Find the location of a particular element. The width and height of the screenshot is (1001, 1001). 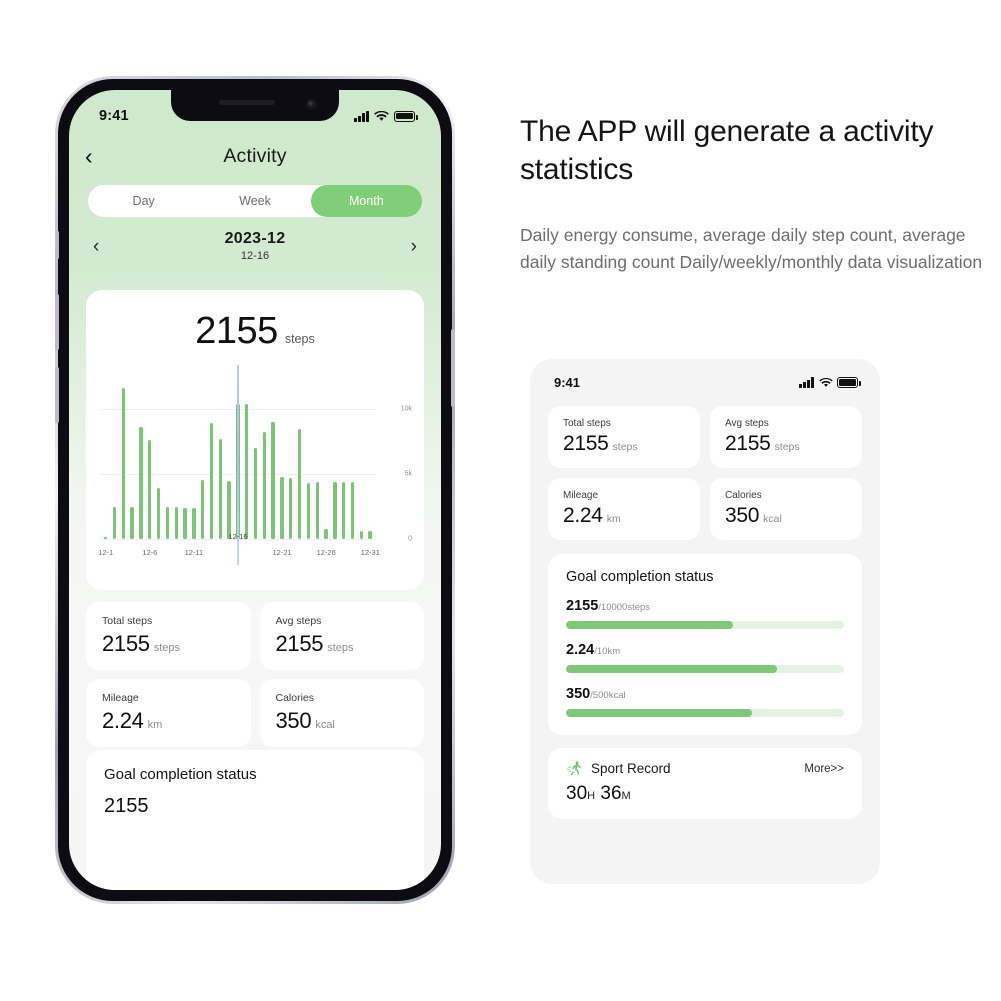

sport-hours-unit: H is located at coordinates (591, 796).